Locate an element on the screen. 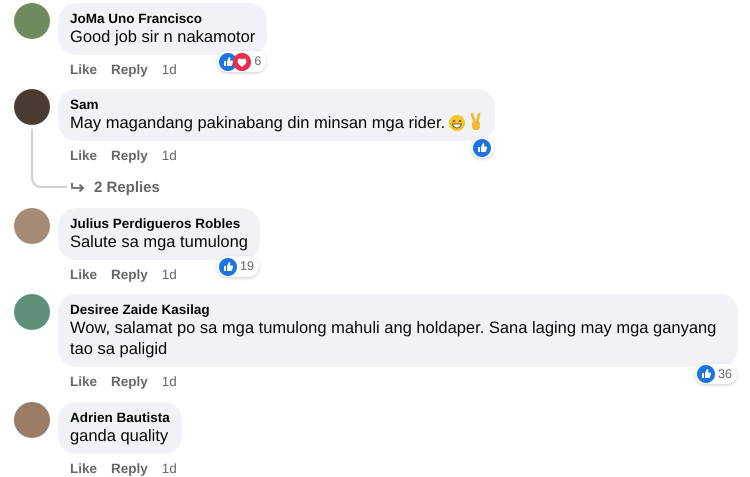  peace-hand-icon is located at coordinates (476, 122).